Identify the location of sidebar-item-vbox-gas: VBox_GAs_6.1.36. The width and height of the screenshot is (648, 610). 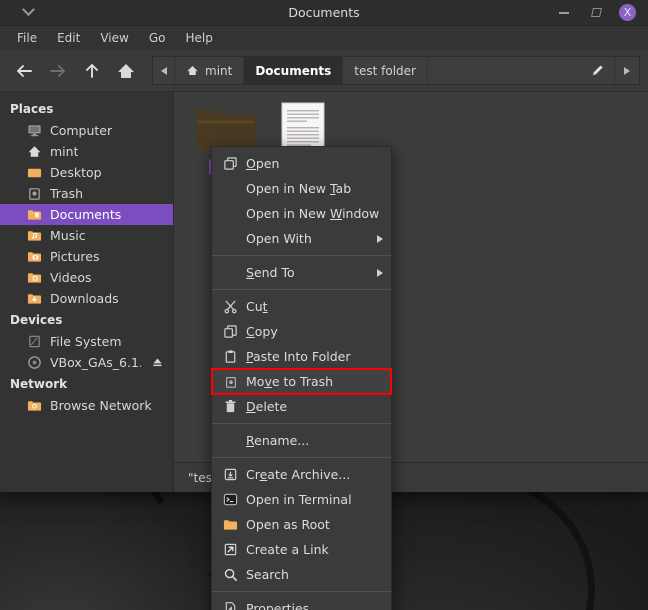
(86, 362).